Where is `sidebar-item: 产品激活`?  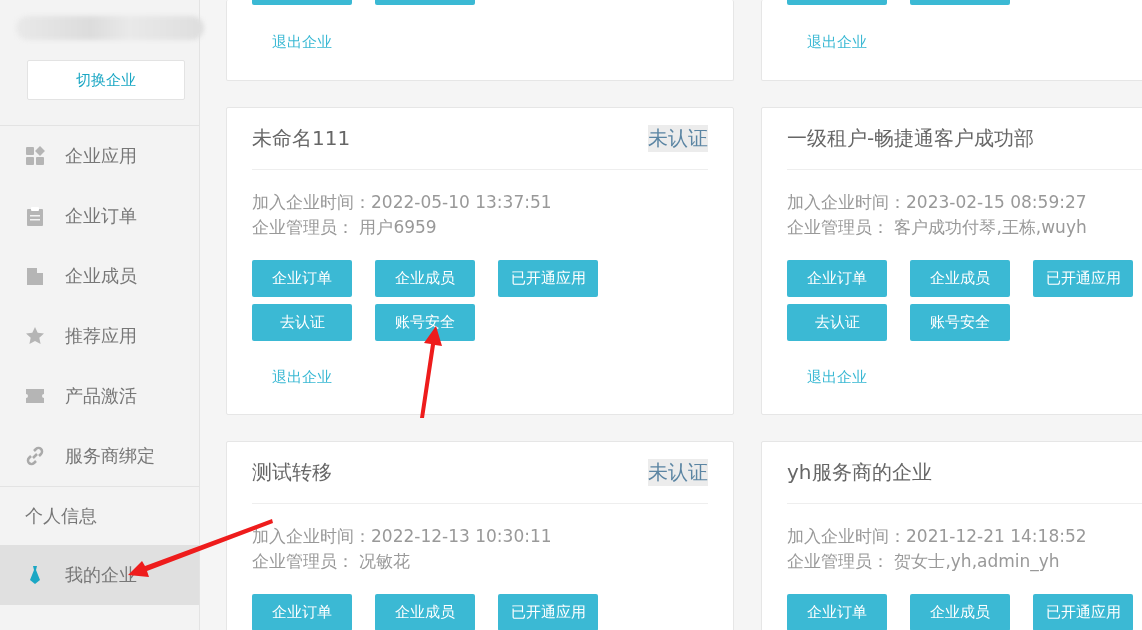 sidebar-item: 产品激活 is located at coordinates (99, 396).